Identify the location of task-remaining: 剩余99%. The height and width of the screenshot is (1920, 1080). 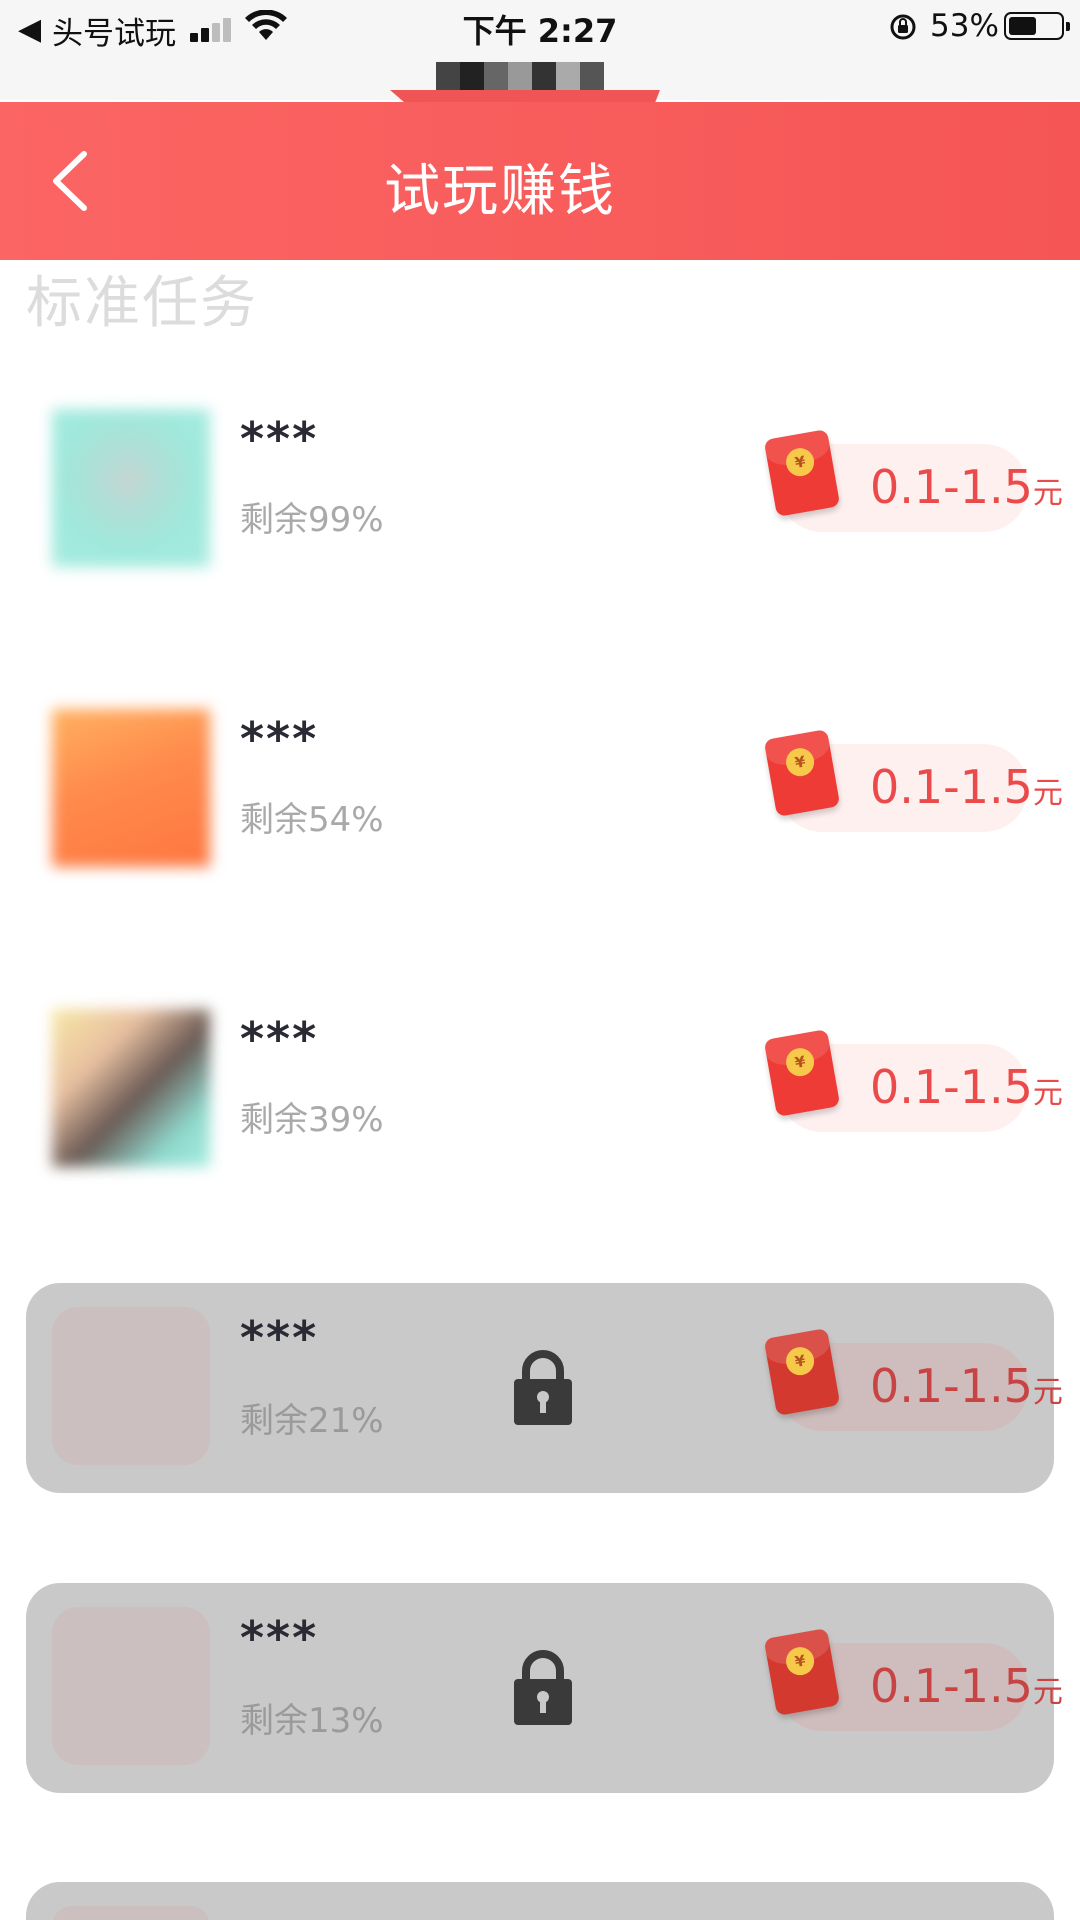
(312, 520).